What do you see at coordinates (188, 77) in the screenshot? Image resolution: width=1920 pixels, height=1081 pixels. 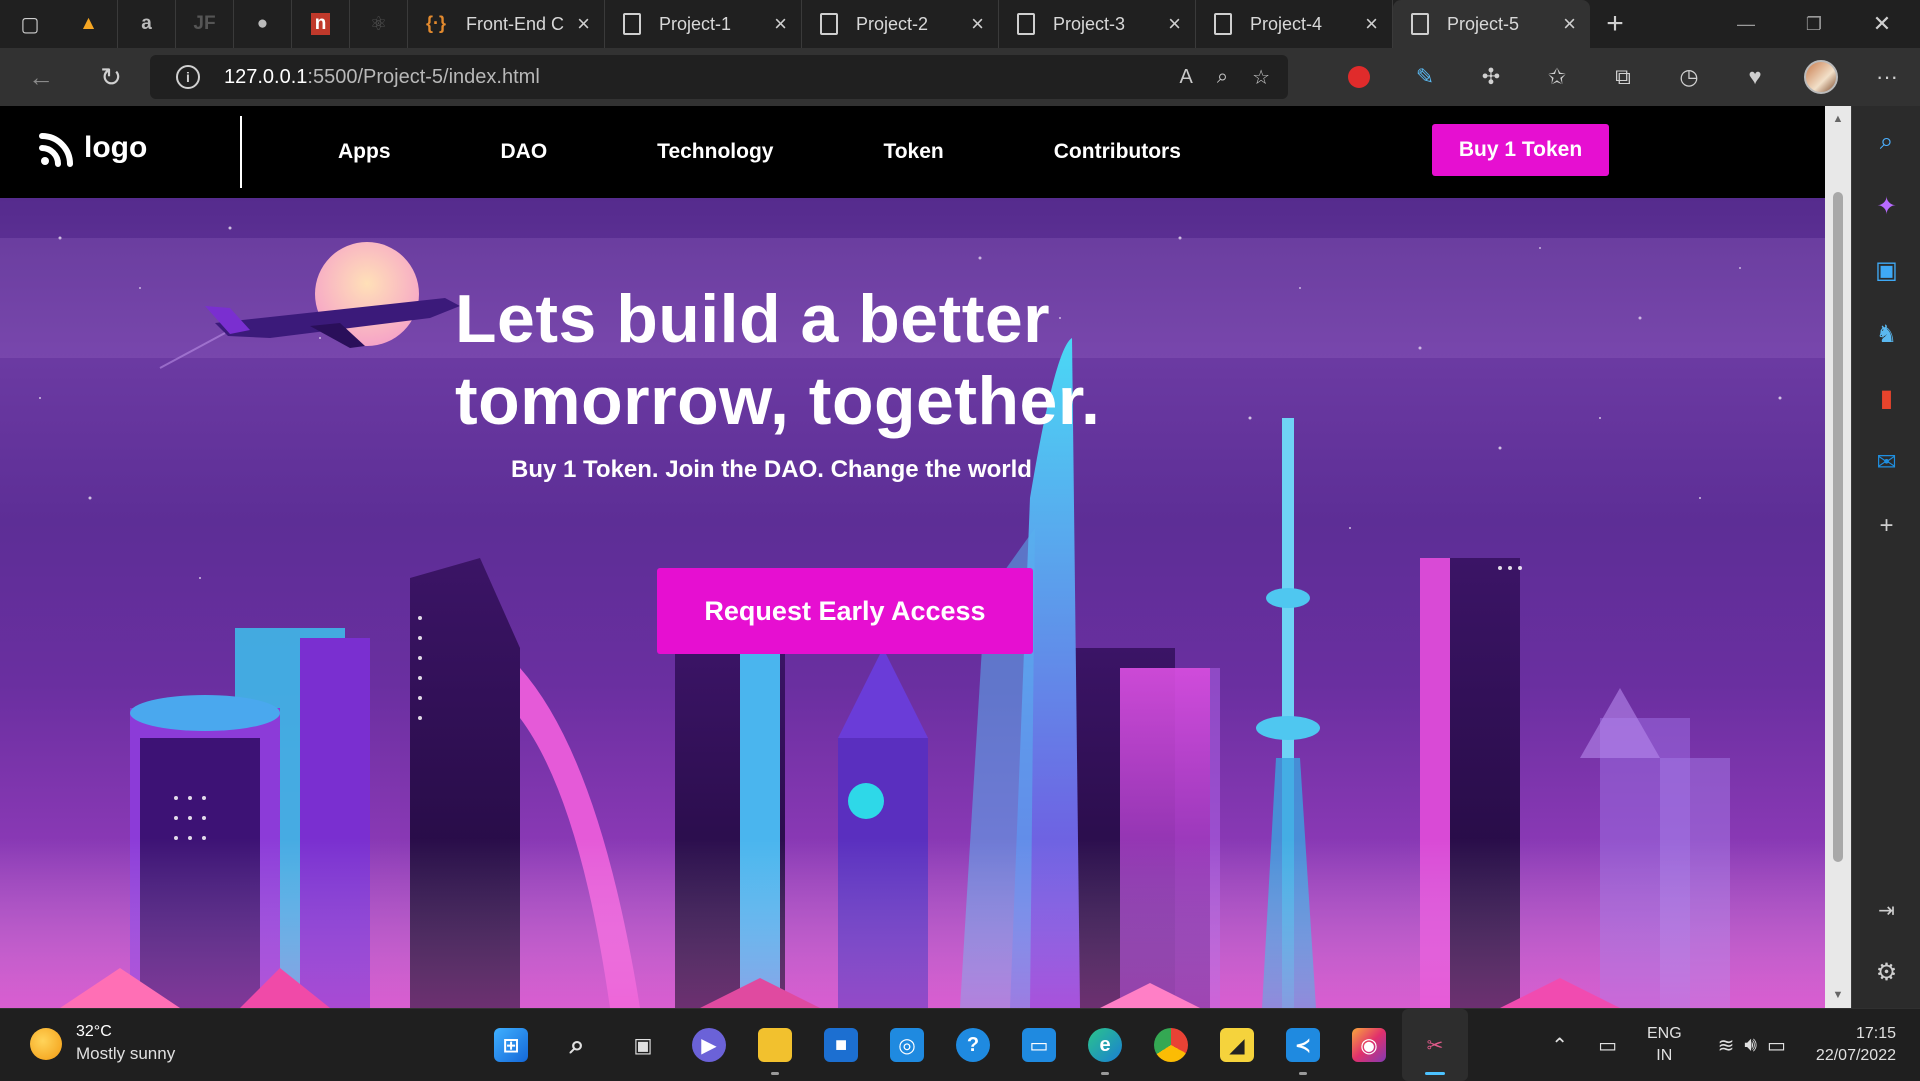 I see `info-icon: i` at bounding box center [188, 77].